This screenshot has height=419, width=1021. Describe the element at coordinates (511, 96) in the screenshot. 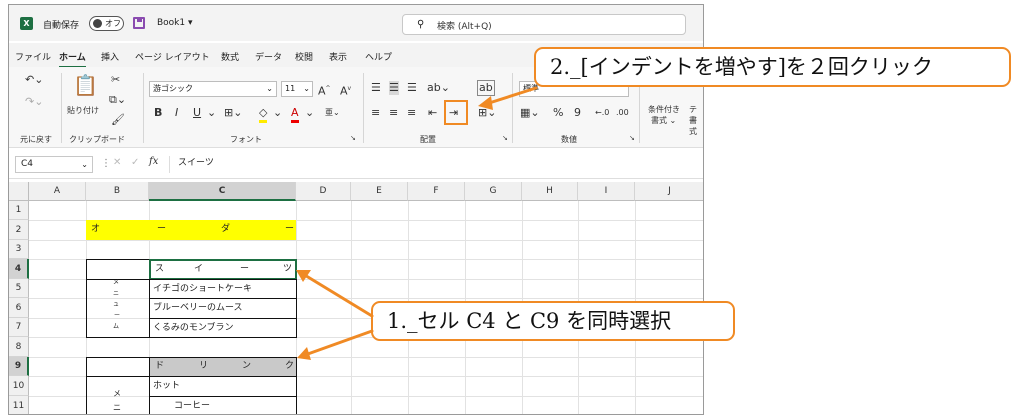

I see `arrow-to-indent-button` at that location.